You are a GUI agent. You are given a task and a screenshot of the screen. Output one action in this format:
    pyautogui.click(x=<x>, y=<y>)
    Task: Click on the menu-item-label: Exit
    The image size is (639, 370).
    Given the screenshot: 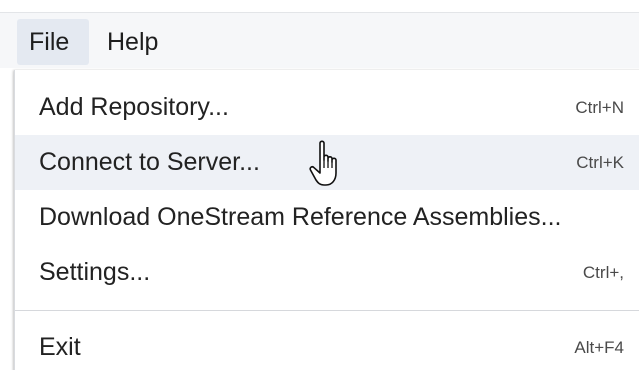 What is the action you would take?
    pyautogui.click(x=60, y=347)
    